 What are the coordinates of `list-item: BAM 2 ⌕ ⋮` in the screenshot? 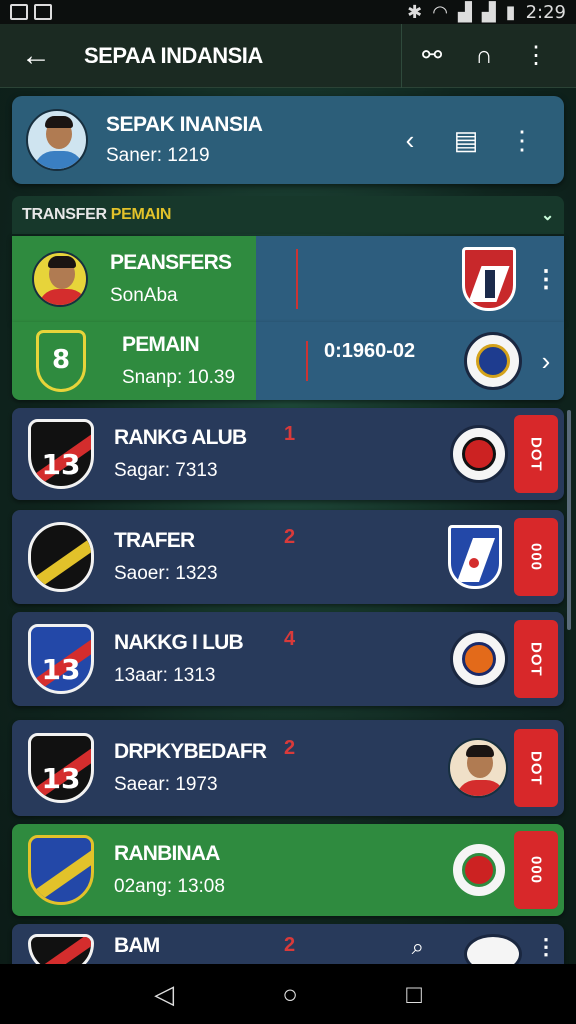 It's located at (288, 944).